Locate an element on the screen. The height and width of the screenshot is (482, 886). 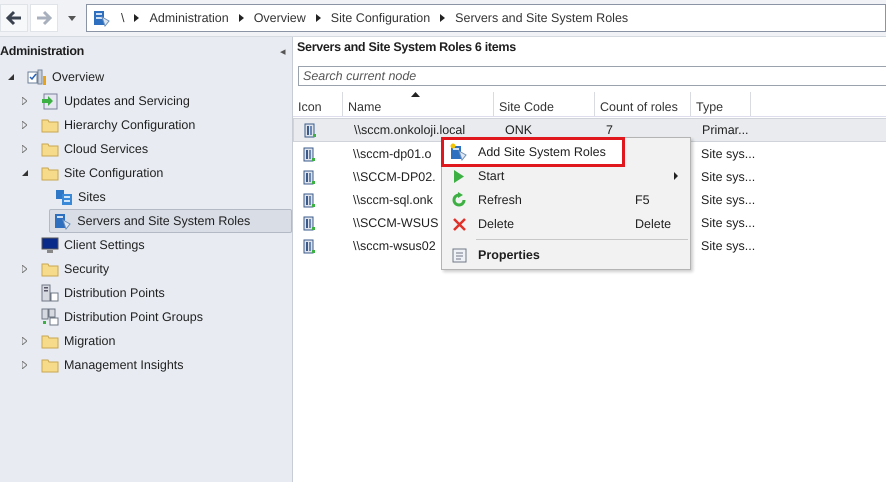
refresh-icon is located at coordinates (459, 200).